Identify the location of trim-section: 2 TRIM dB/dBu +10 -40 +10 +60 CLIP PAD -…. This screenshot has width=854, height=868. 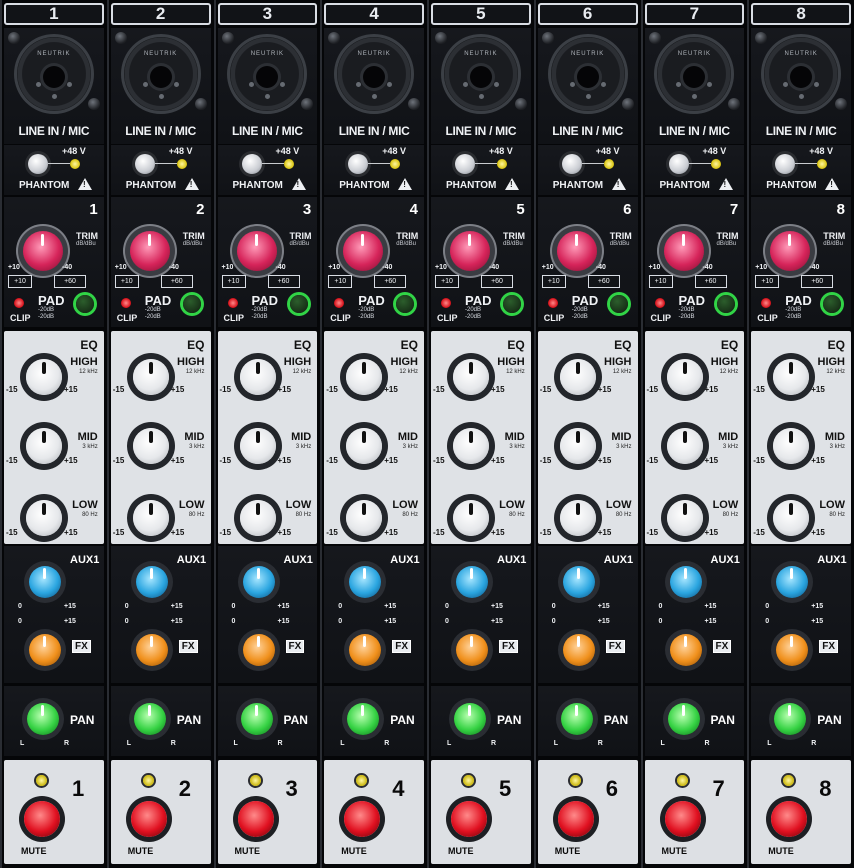
(160, 262).